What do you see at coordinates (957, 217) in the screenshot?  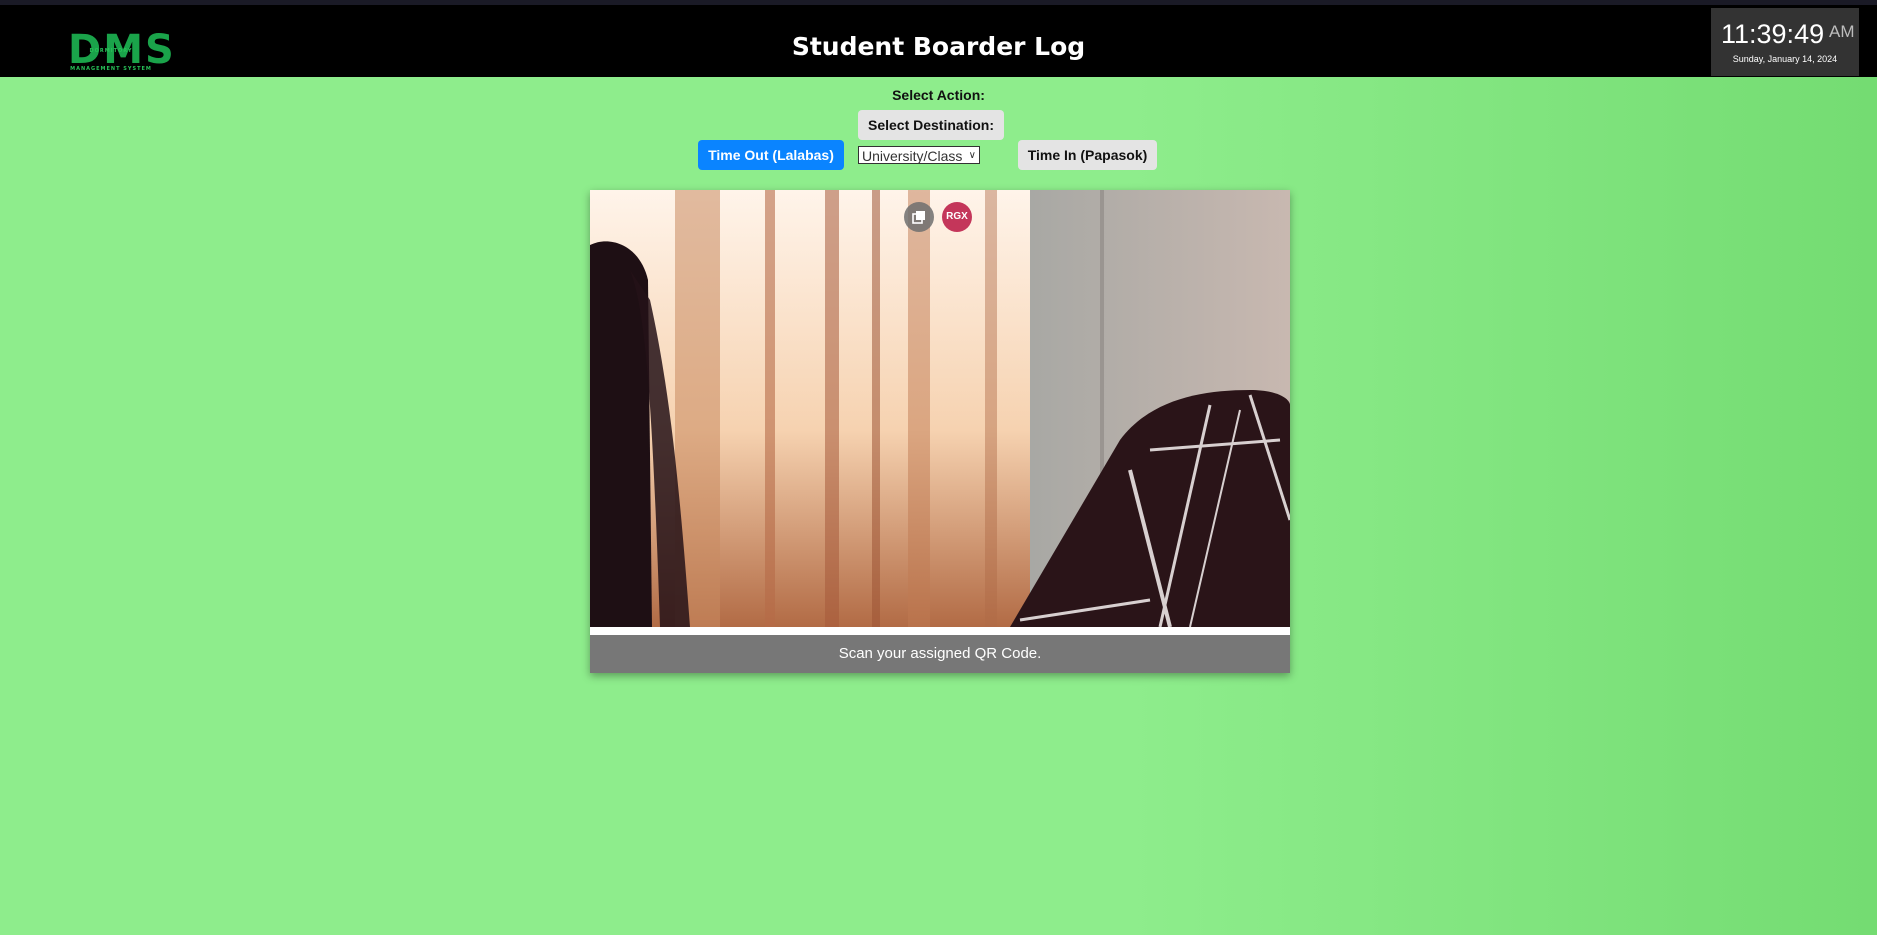 I see `rgx-button: RGX` at bounding box center [957, 217].